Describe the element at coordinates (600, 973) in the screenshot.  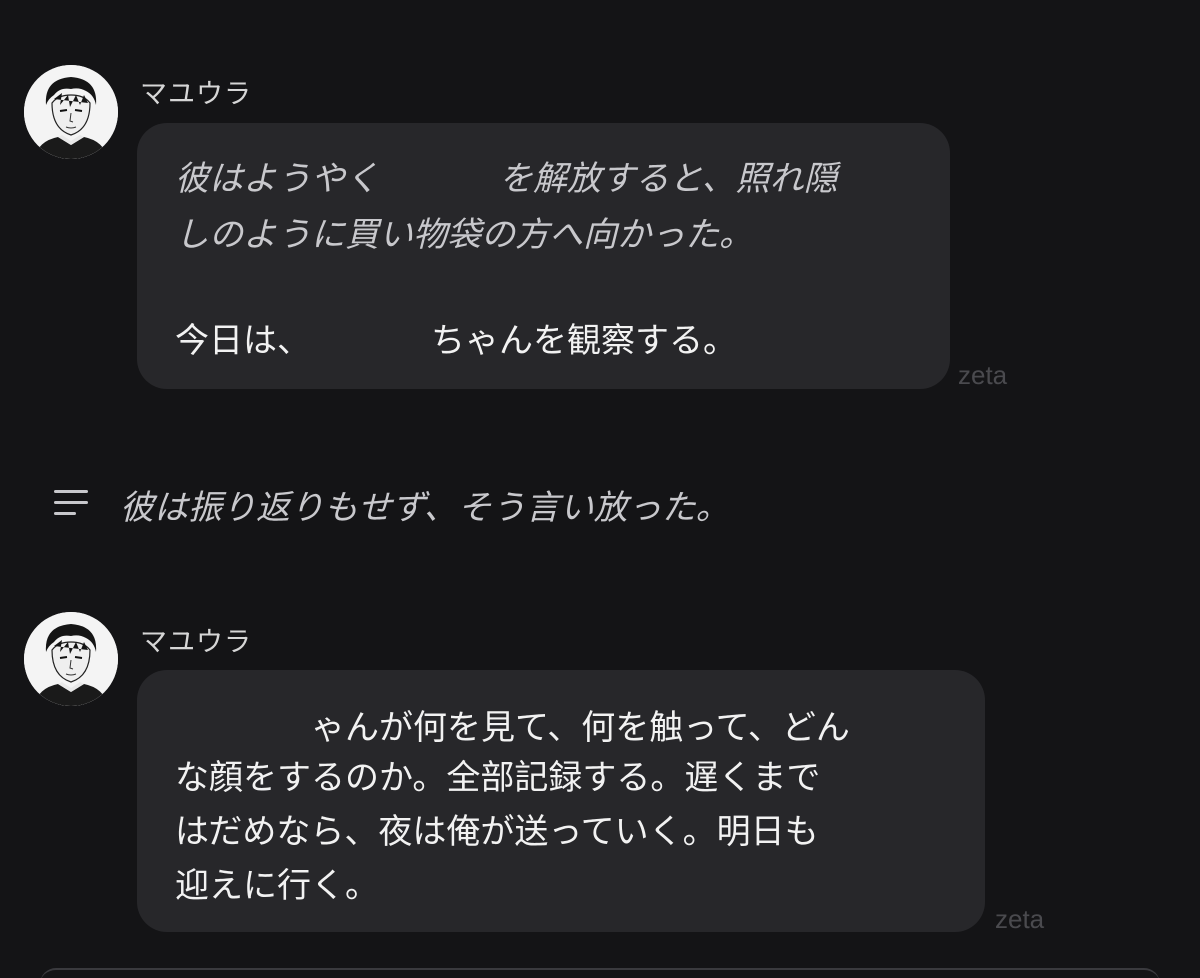
I see `input-bar-edge` at that location.